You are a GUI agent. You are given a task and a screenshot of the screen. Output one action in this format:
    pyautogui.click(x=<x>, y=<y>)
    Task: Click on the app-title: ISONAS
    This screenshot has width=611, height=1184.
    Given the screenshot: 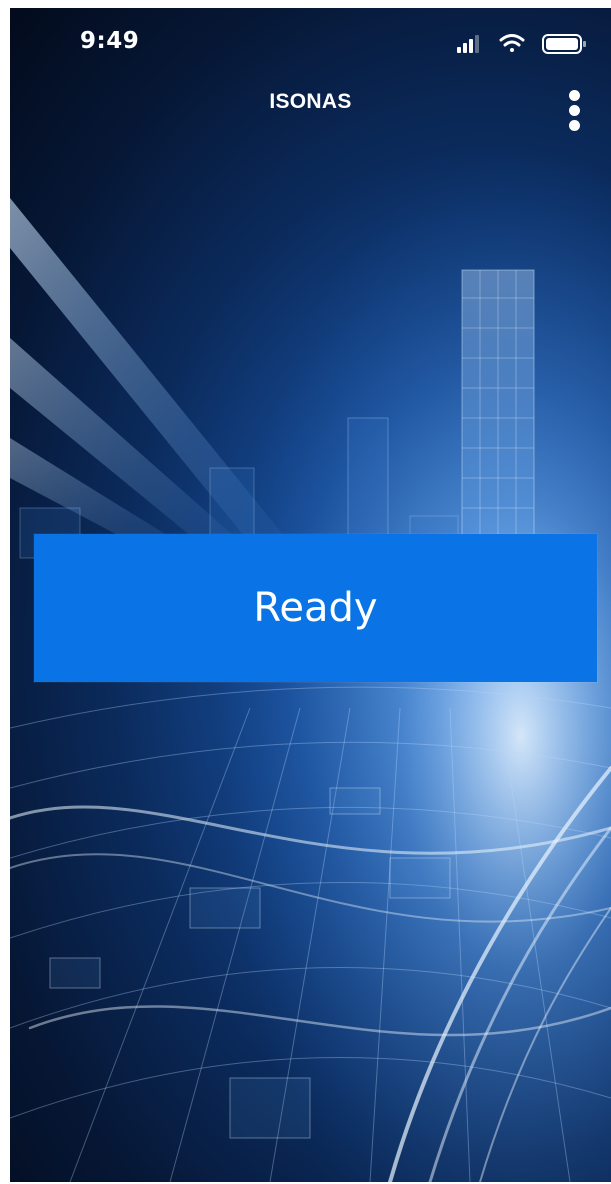 What is the action you would take?
    pyautogui.click(x=310, y=101)
    